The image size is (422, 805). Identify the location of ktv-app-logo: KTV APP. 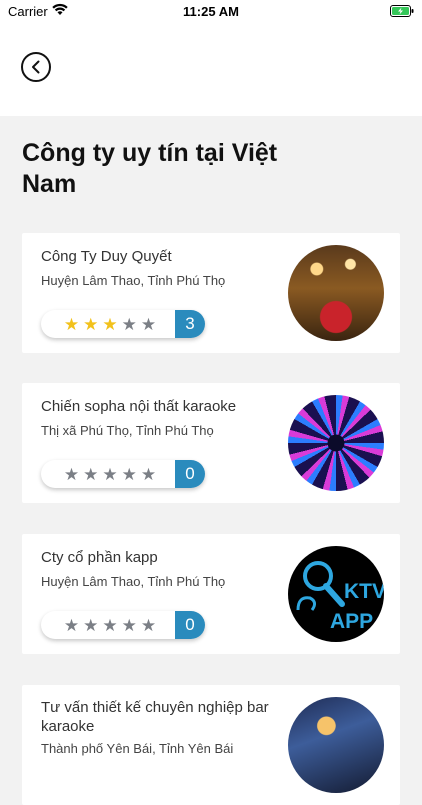
(336, 594).